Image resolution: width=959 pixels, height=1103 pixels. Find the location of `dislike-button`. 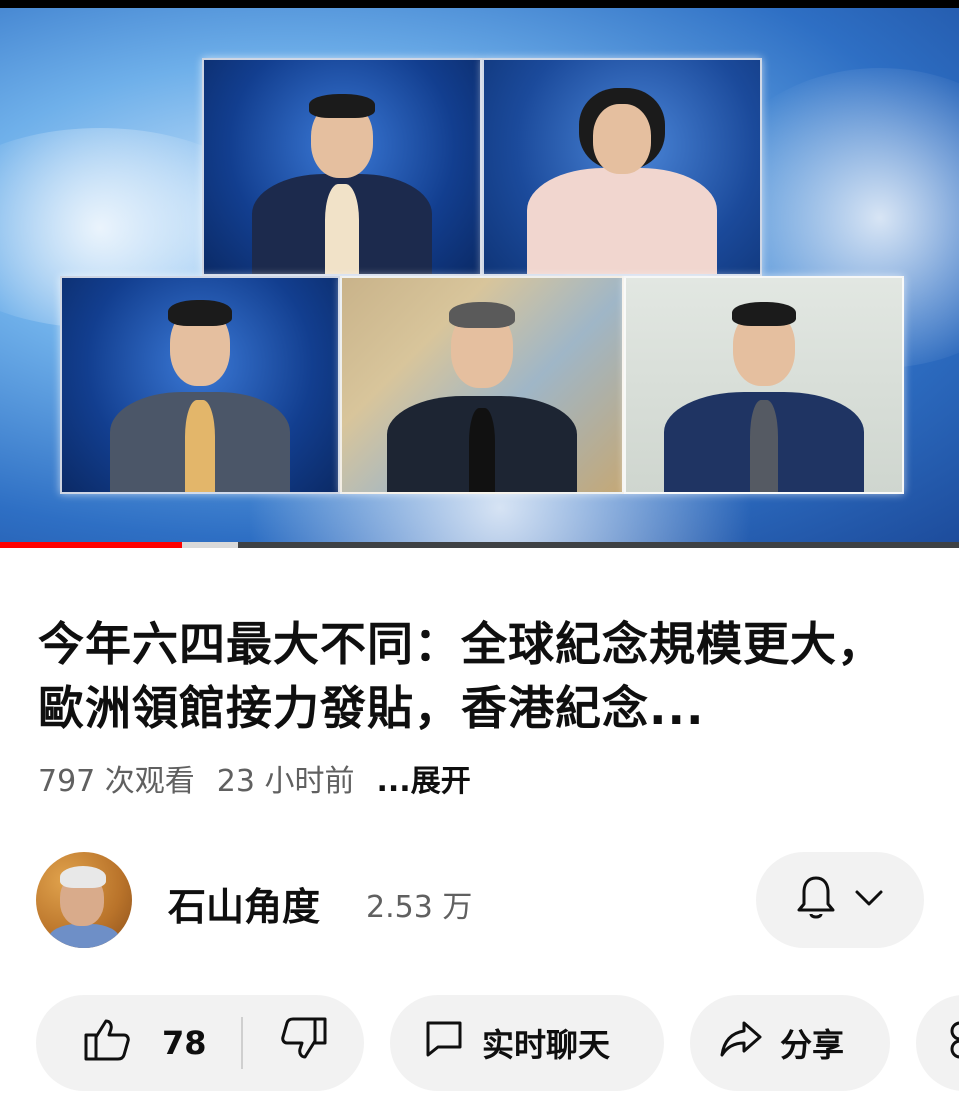

dislike-button is located at coordinates (303, 1043).